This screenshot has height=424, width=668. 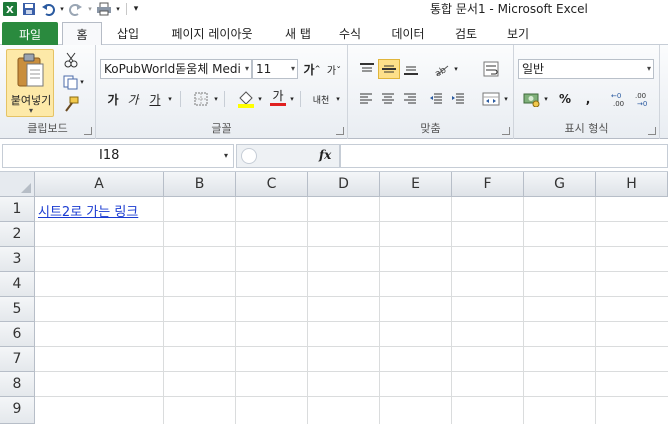 What do you see at coordinates (17, 259) in the screenshot?
I see `row-header-3: 3` at bounding box center [17, 259].